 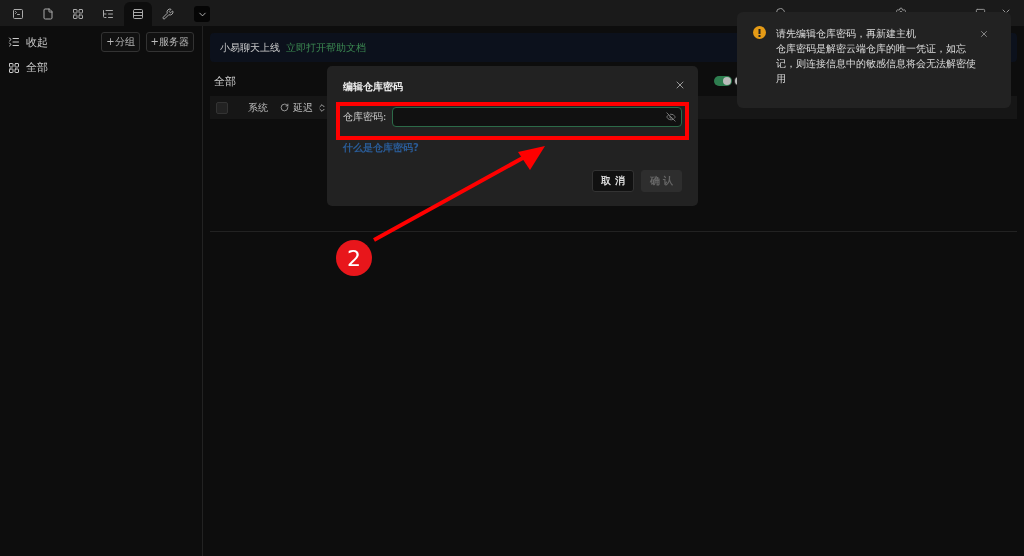 What do you see at coordinates (120, 42) in the screenshot?
I see `add-group-button: +分组` at bounding box center [120, 42].